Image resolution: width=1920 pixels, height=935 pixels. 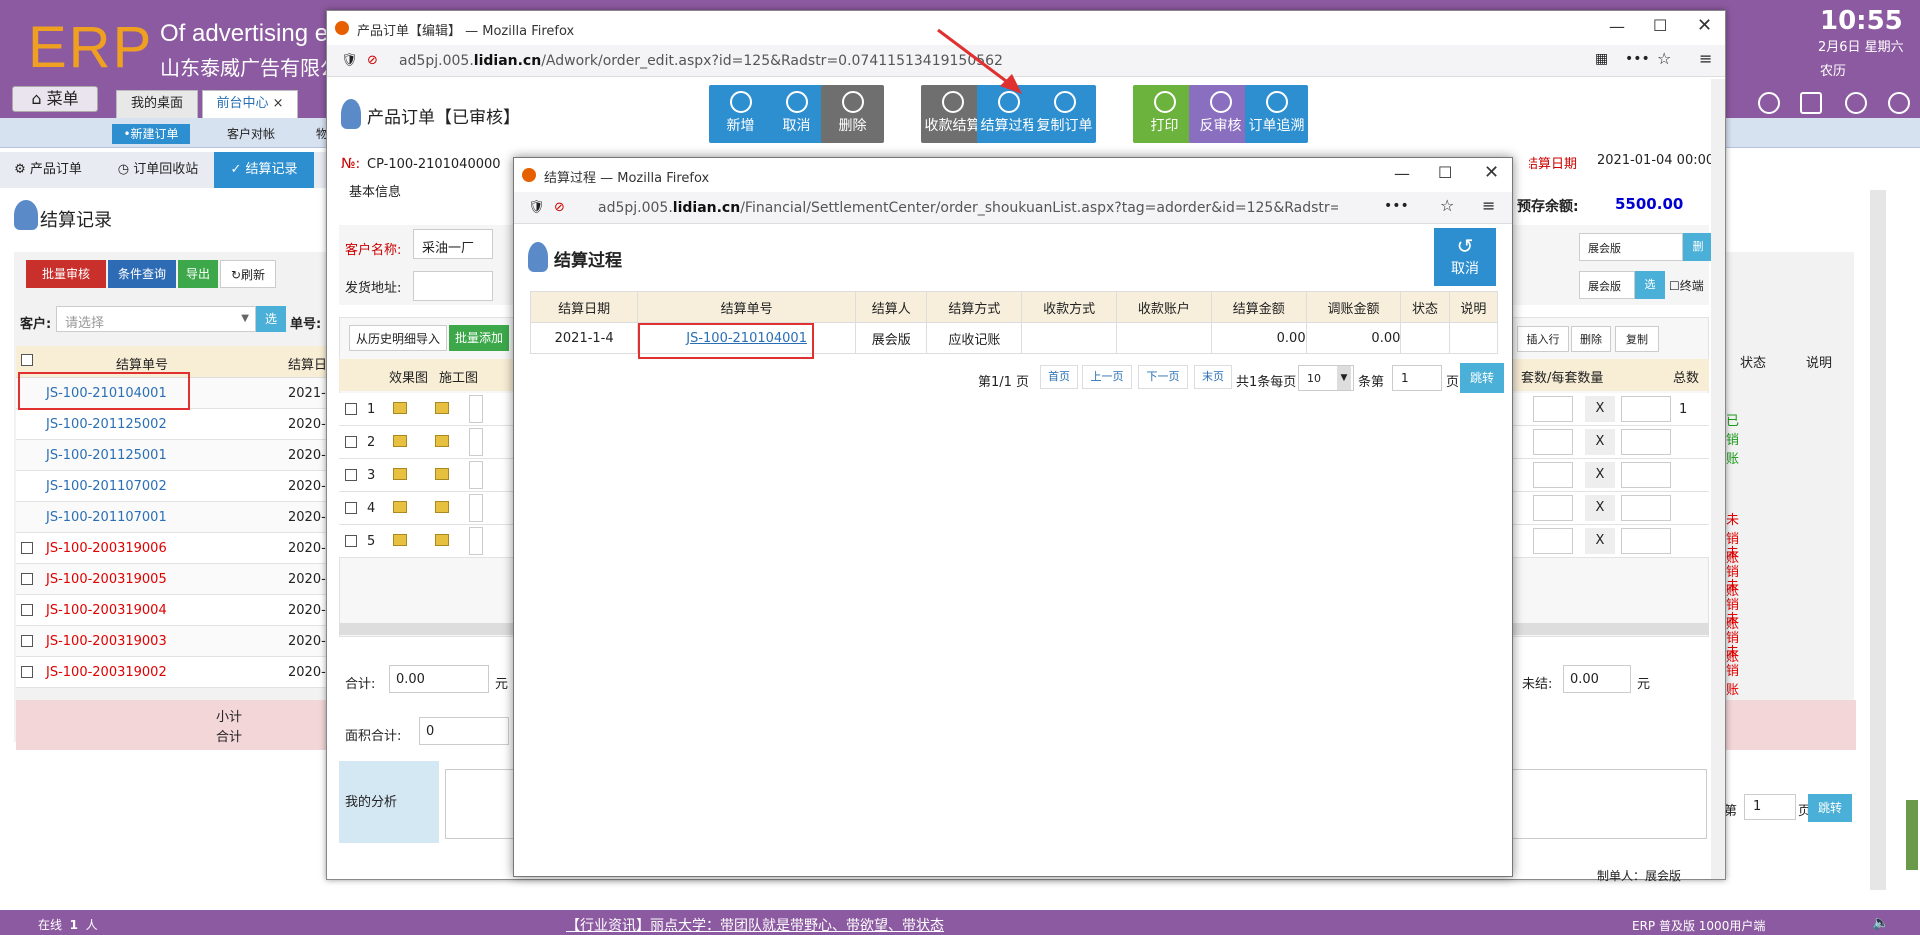 I want to click on new-order-button: •新建订单, so click(x=151, y=134).